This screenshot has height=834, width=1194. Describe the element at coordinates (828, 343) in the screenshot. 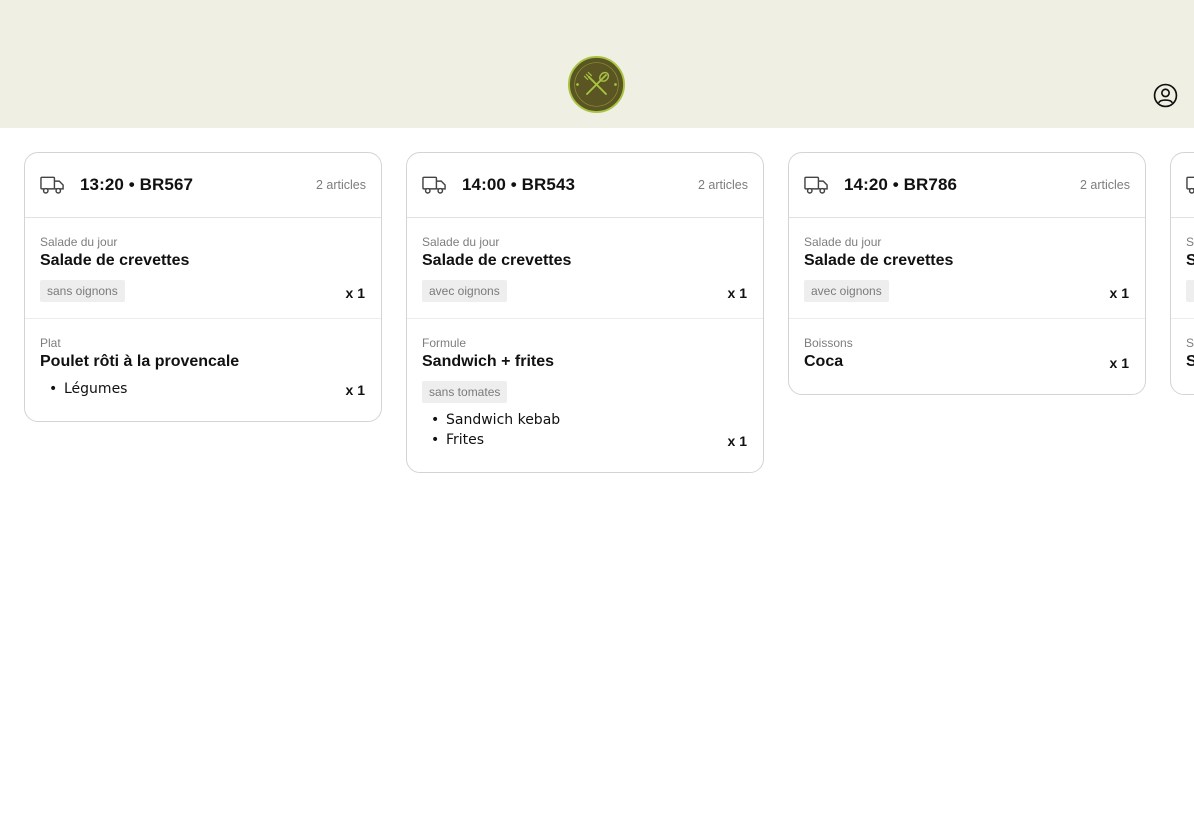

I see `item-category: Boissons` at that location.